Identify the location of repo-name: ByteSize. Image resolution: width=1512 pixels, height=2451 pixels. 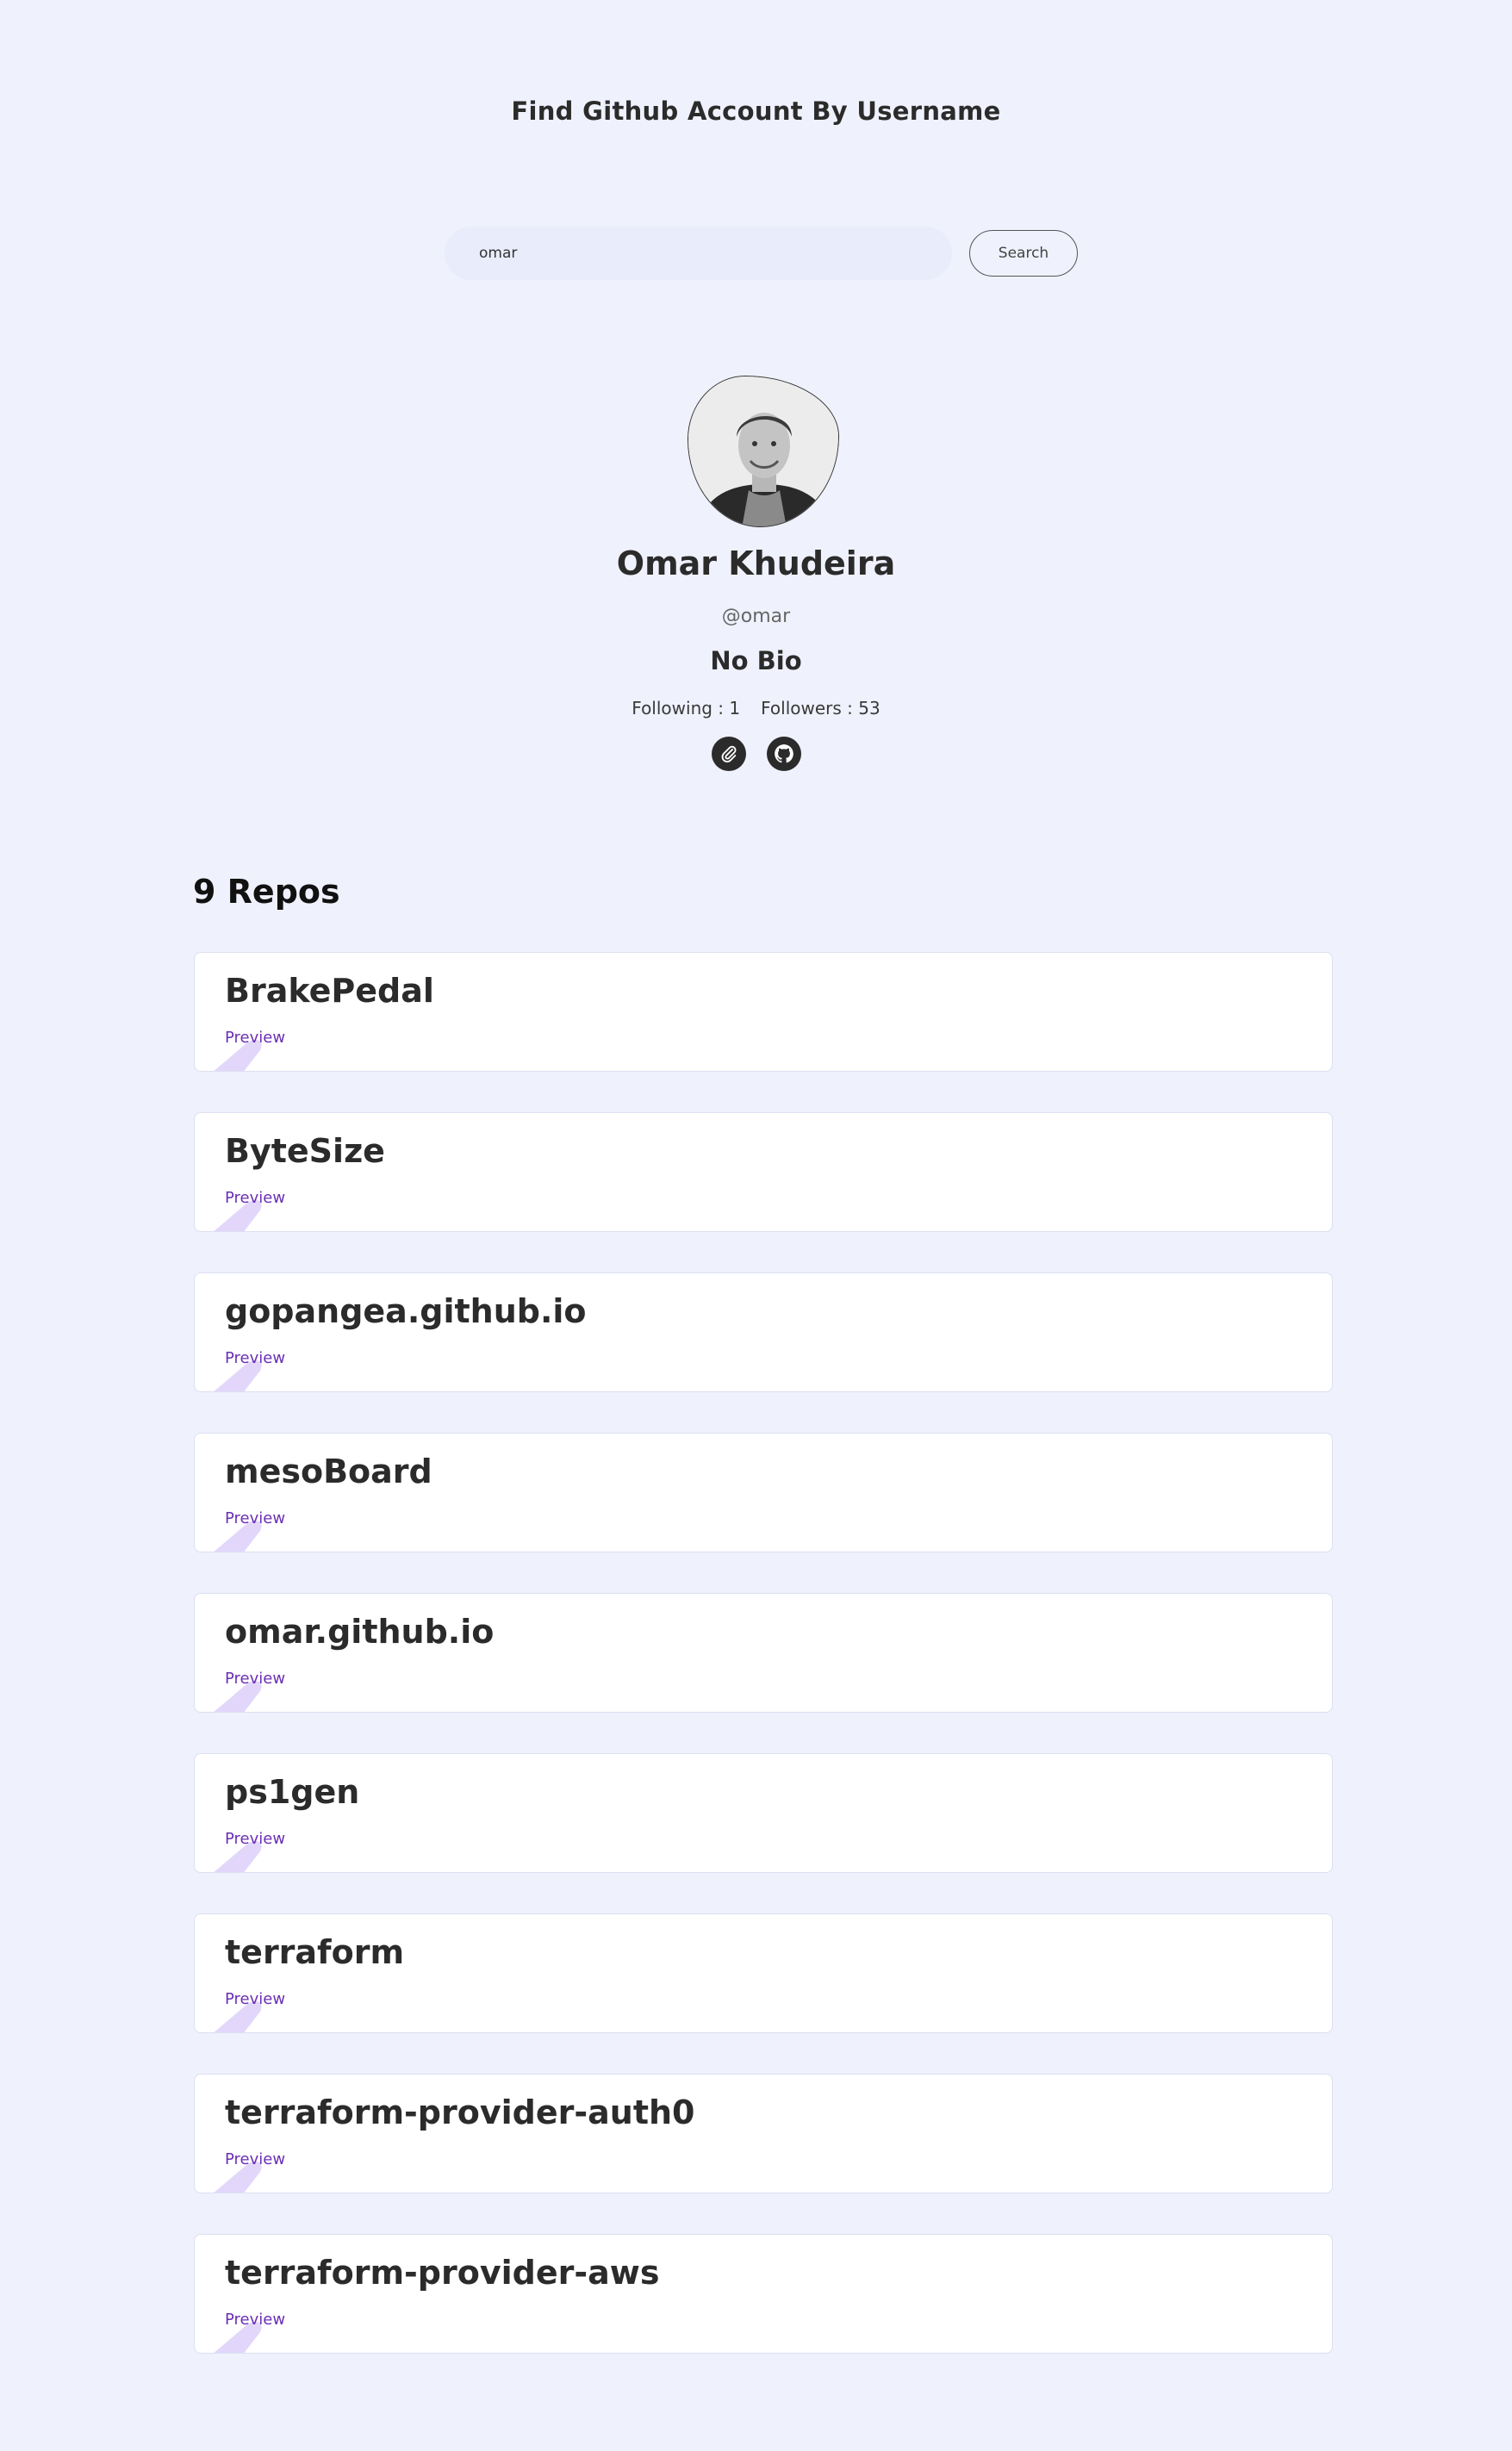
(305, 1151).